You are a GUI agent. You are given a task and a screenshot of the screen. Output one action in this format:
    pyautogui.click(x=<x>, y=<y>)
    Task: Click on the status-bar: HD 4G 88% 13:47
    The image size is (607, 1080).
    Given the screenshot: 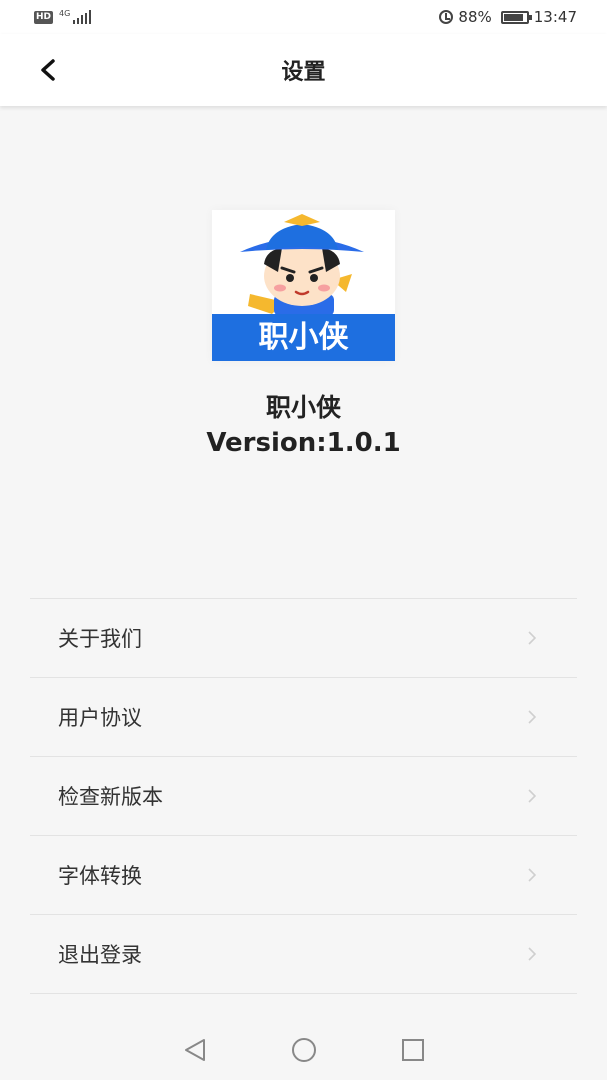 What is the action you would take?
    pyautogui.click(x=303, y=17)
    